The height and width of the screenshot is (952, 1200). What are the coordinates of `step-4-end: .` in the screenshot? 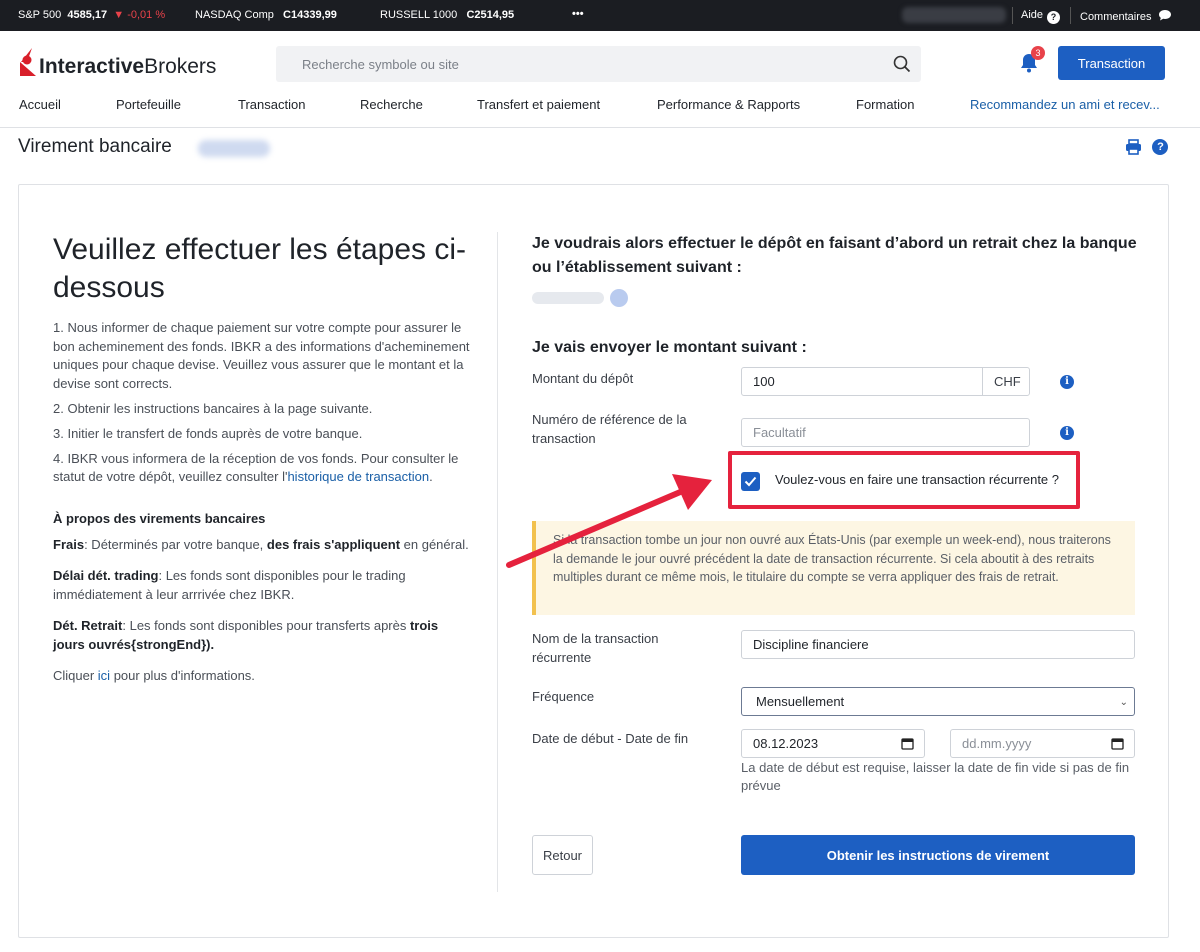 It's located at (431, 476).